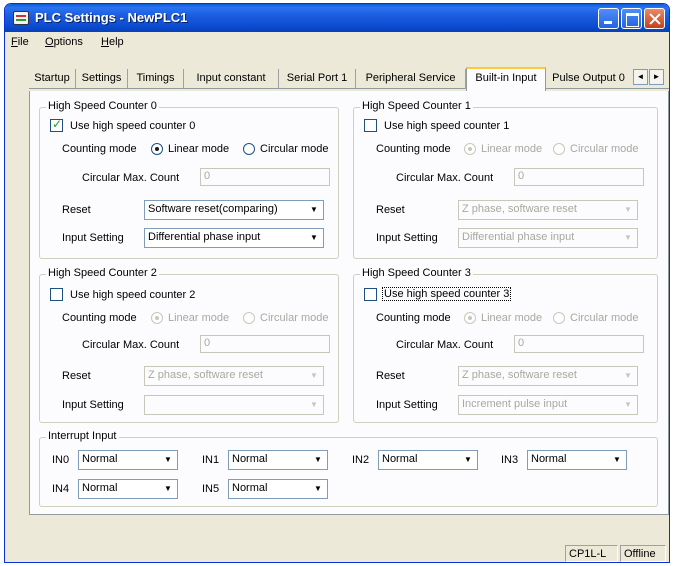  I want to click on hsc0-counting-mode-label: Counting mode, so click(99, 149).